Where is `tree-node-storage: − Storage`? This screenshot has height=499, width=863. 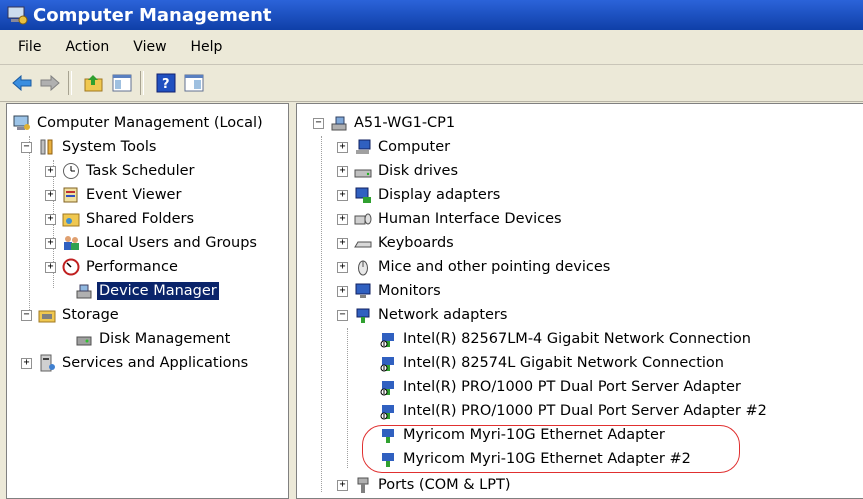
tree-node-storage: − Storage is located at coordinates (71, 315).